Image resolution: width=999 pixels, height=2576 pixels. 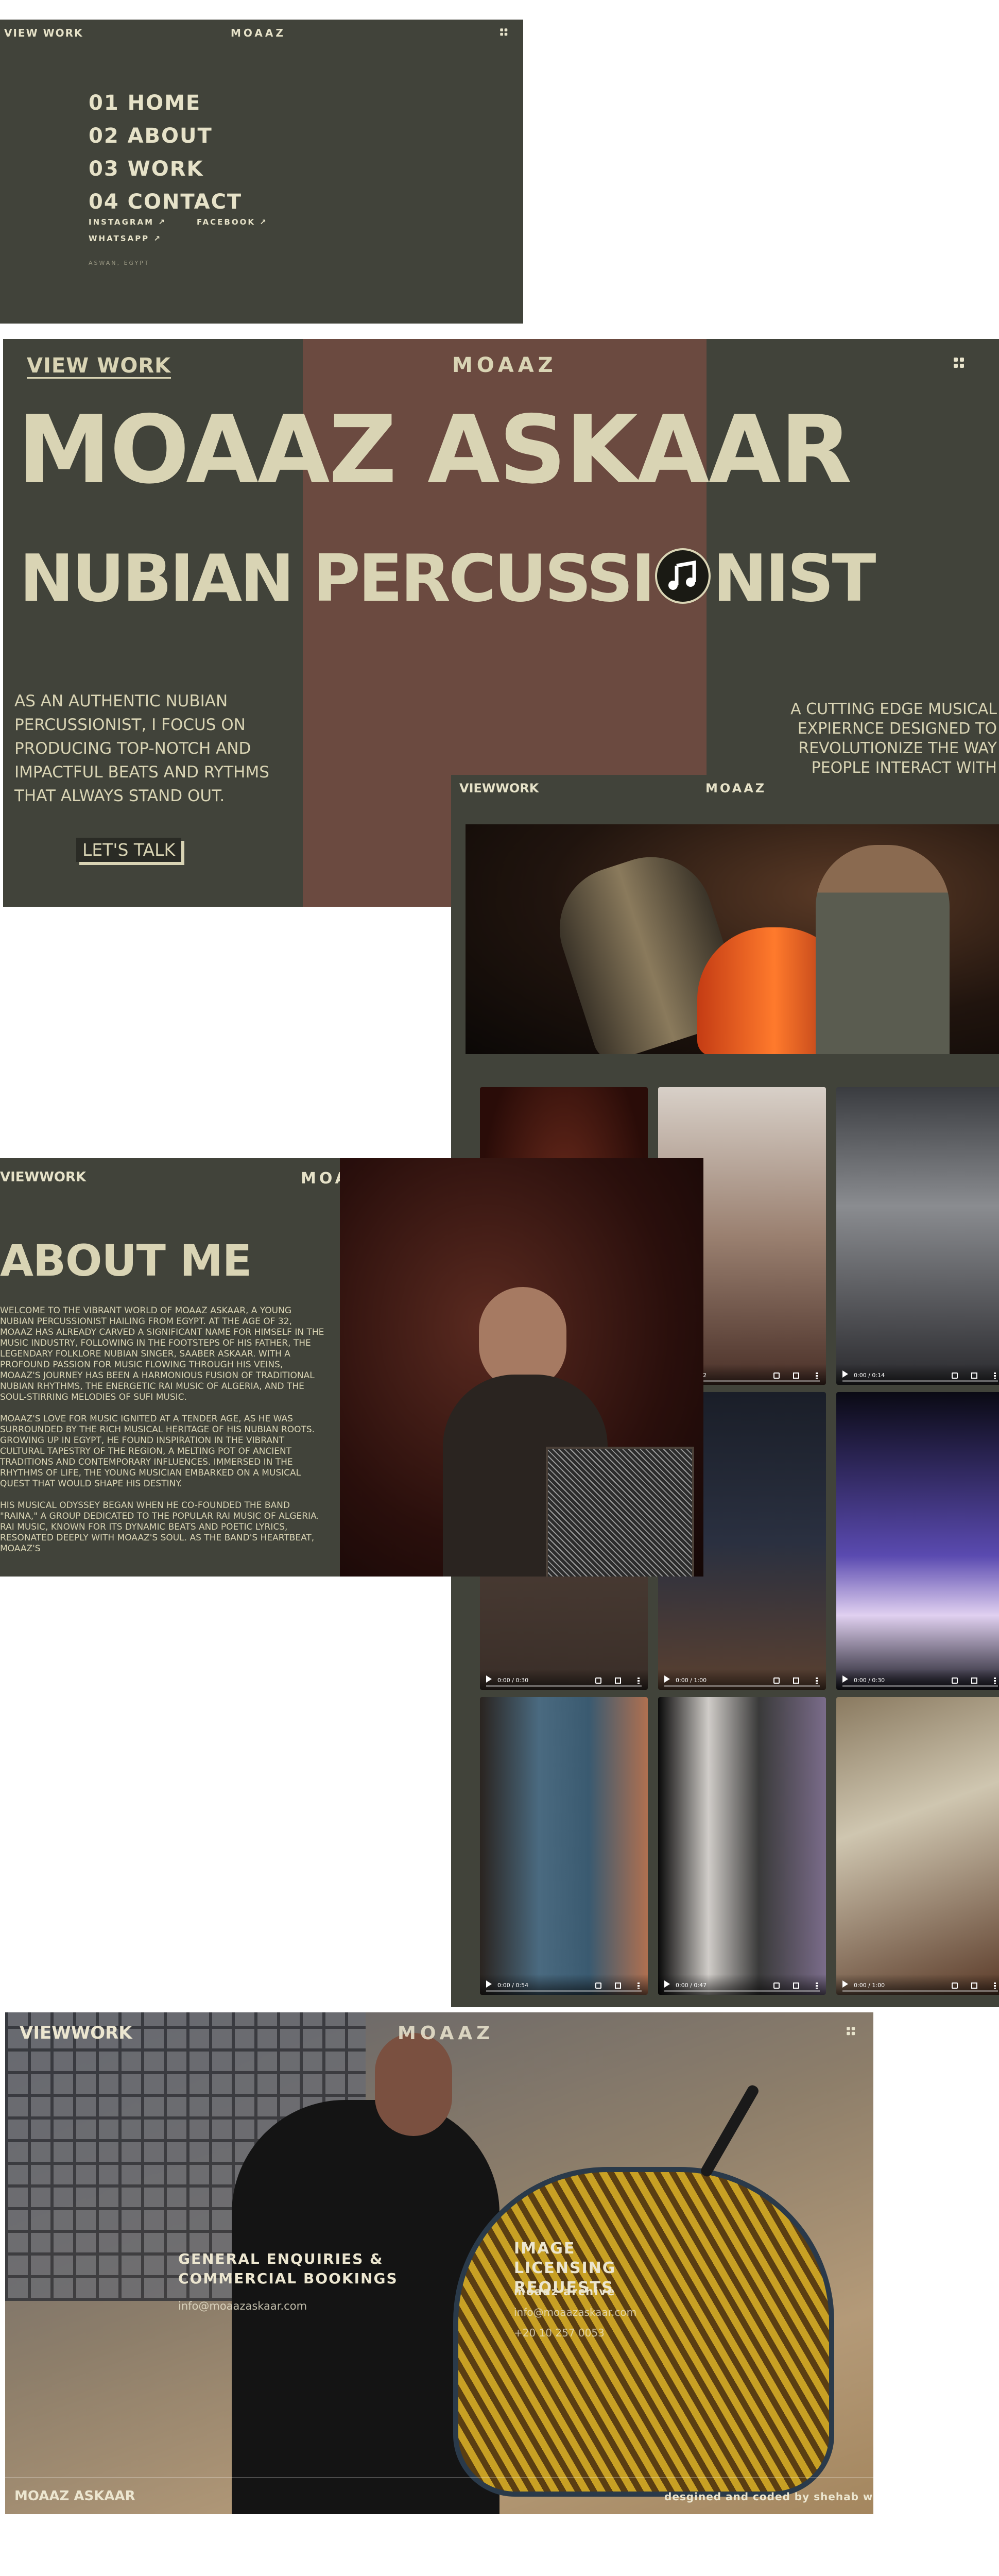 What do you see at coordinates (76, 2033) in the screenshot?
I see `contact-view-work-link: VIEWWORK` at bounding box center [76, 2033].